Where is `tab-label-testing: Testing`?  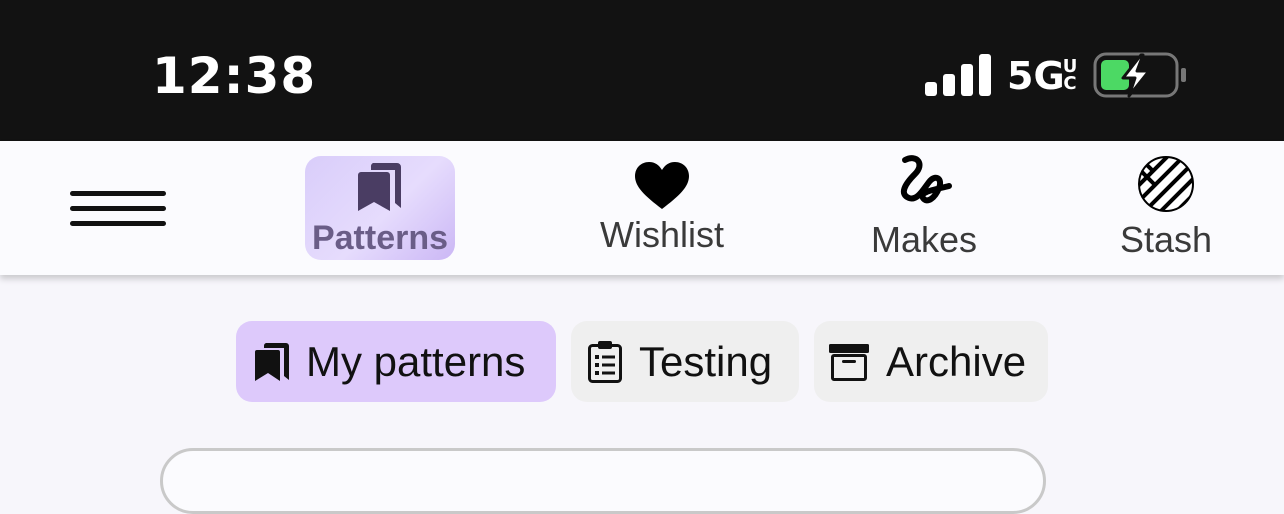
tab-label-testing: Testing is located at coordinates (706, 361).